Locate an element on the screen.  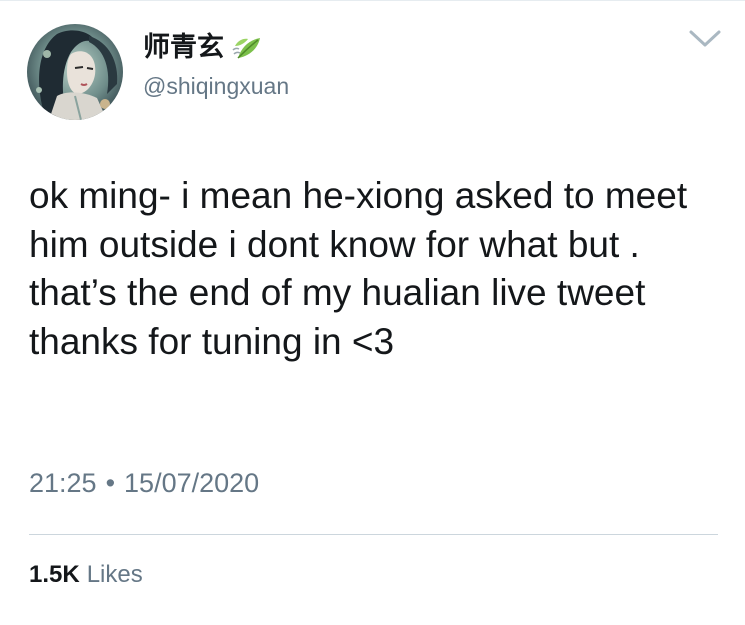
likes-label: Likes is located at coordinates (114, 574).